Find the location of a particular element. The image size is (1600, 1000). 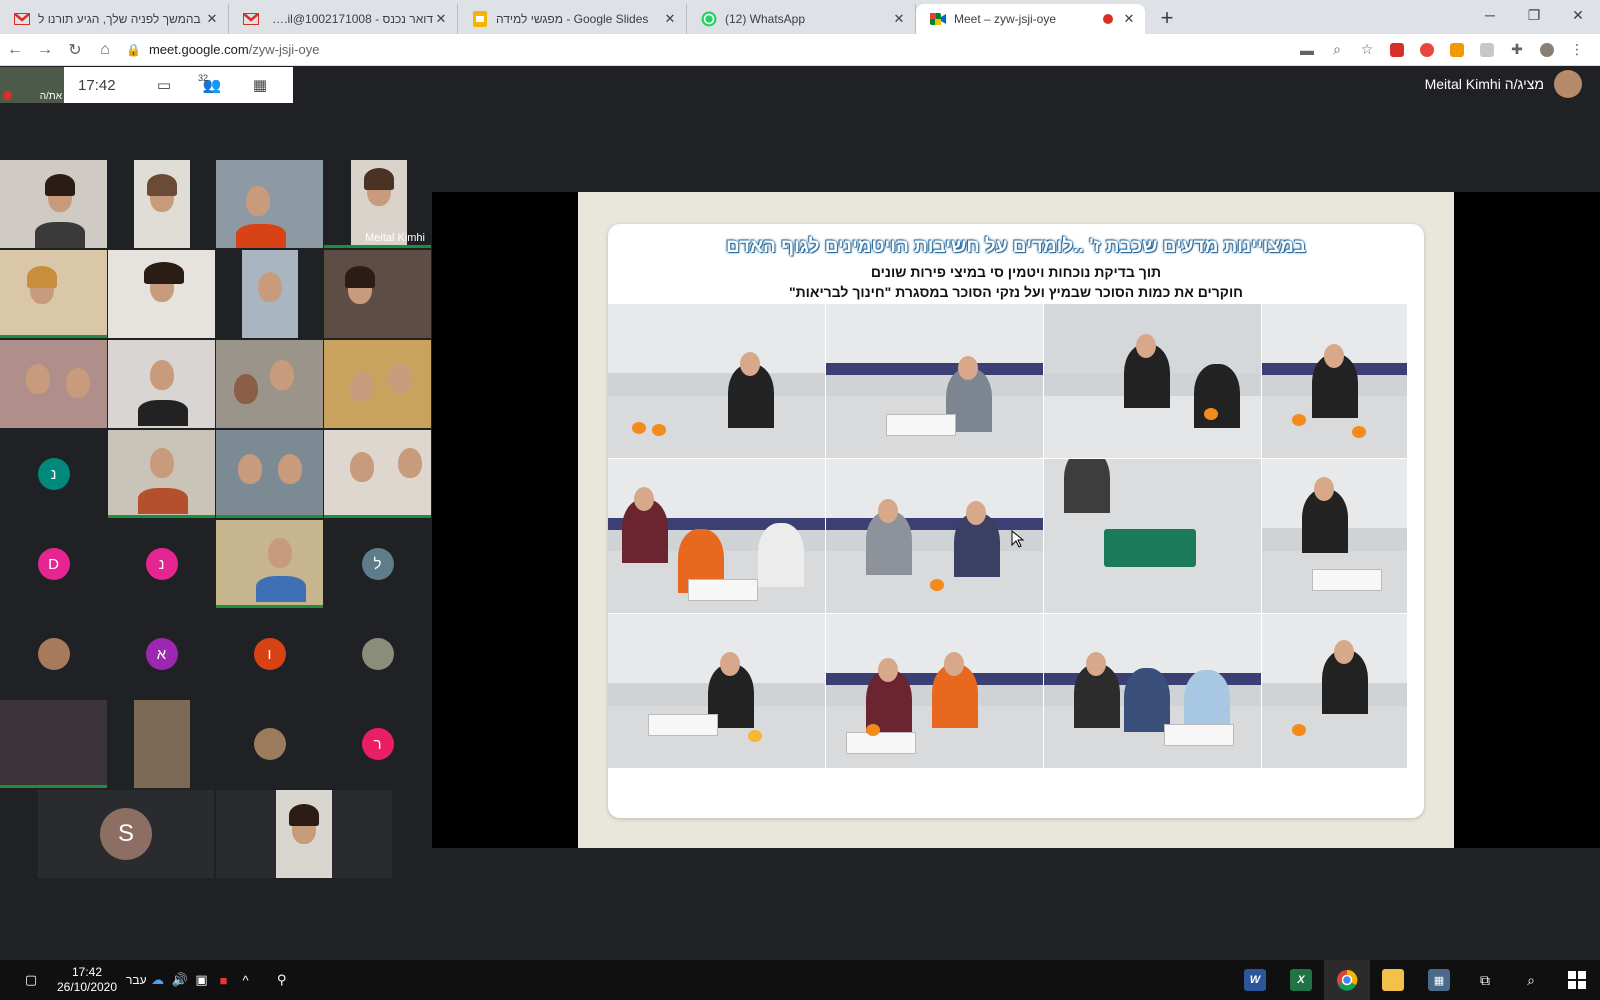

extension-orange-icon is located at coordinates (1457, 50).